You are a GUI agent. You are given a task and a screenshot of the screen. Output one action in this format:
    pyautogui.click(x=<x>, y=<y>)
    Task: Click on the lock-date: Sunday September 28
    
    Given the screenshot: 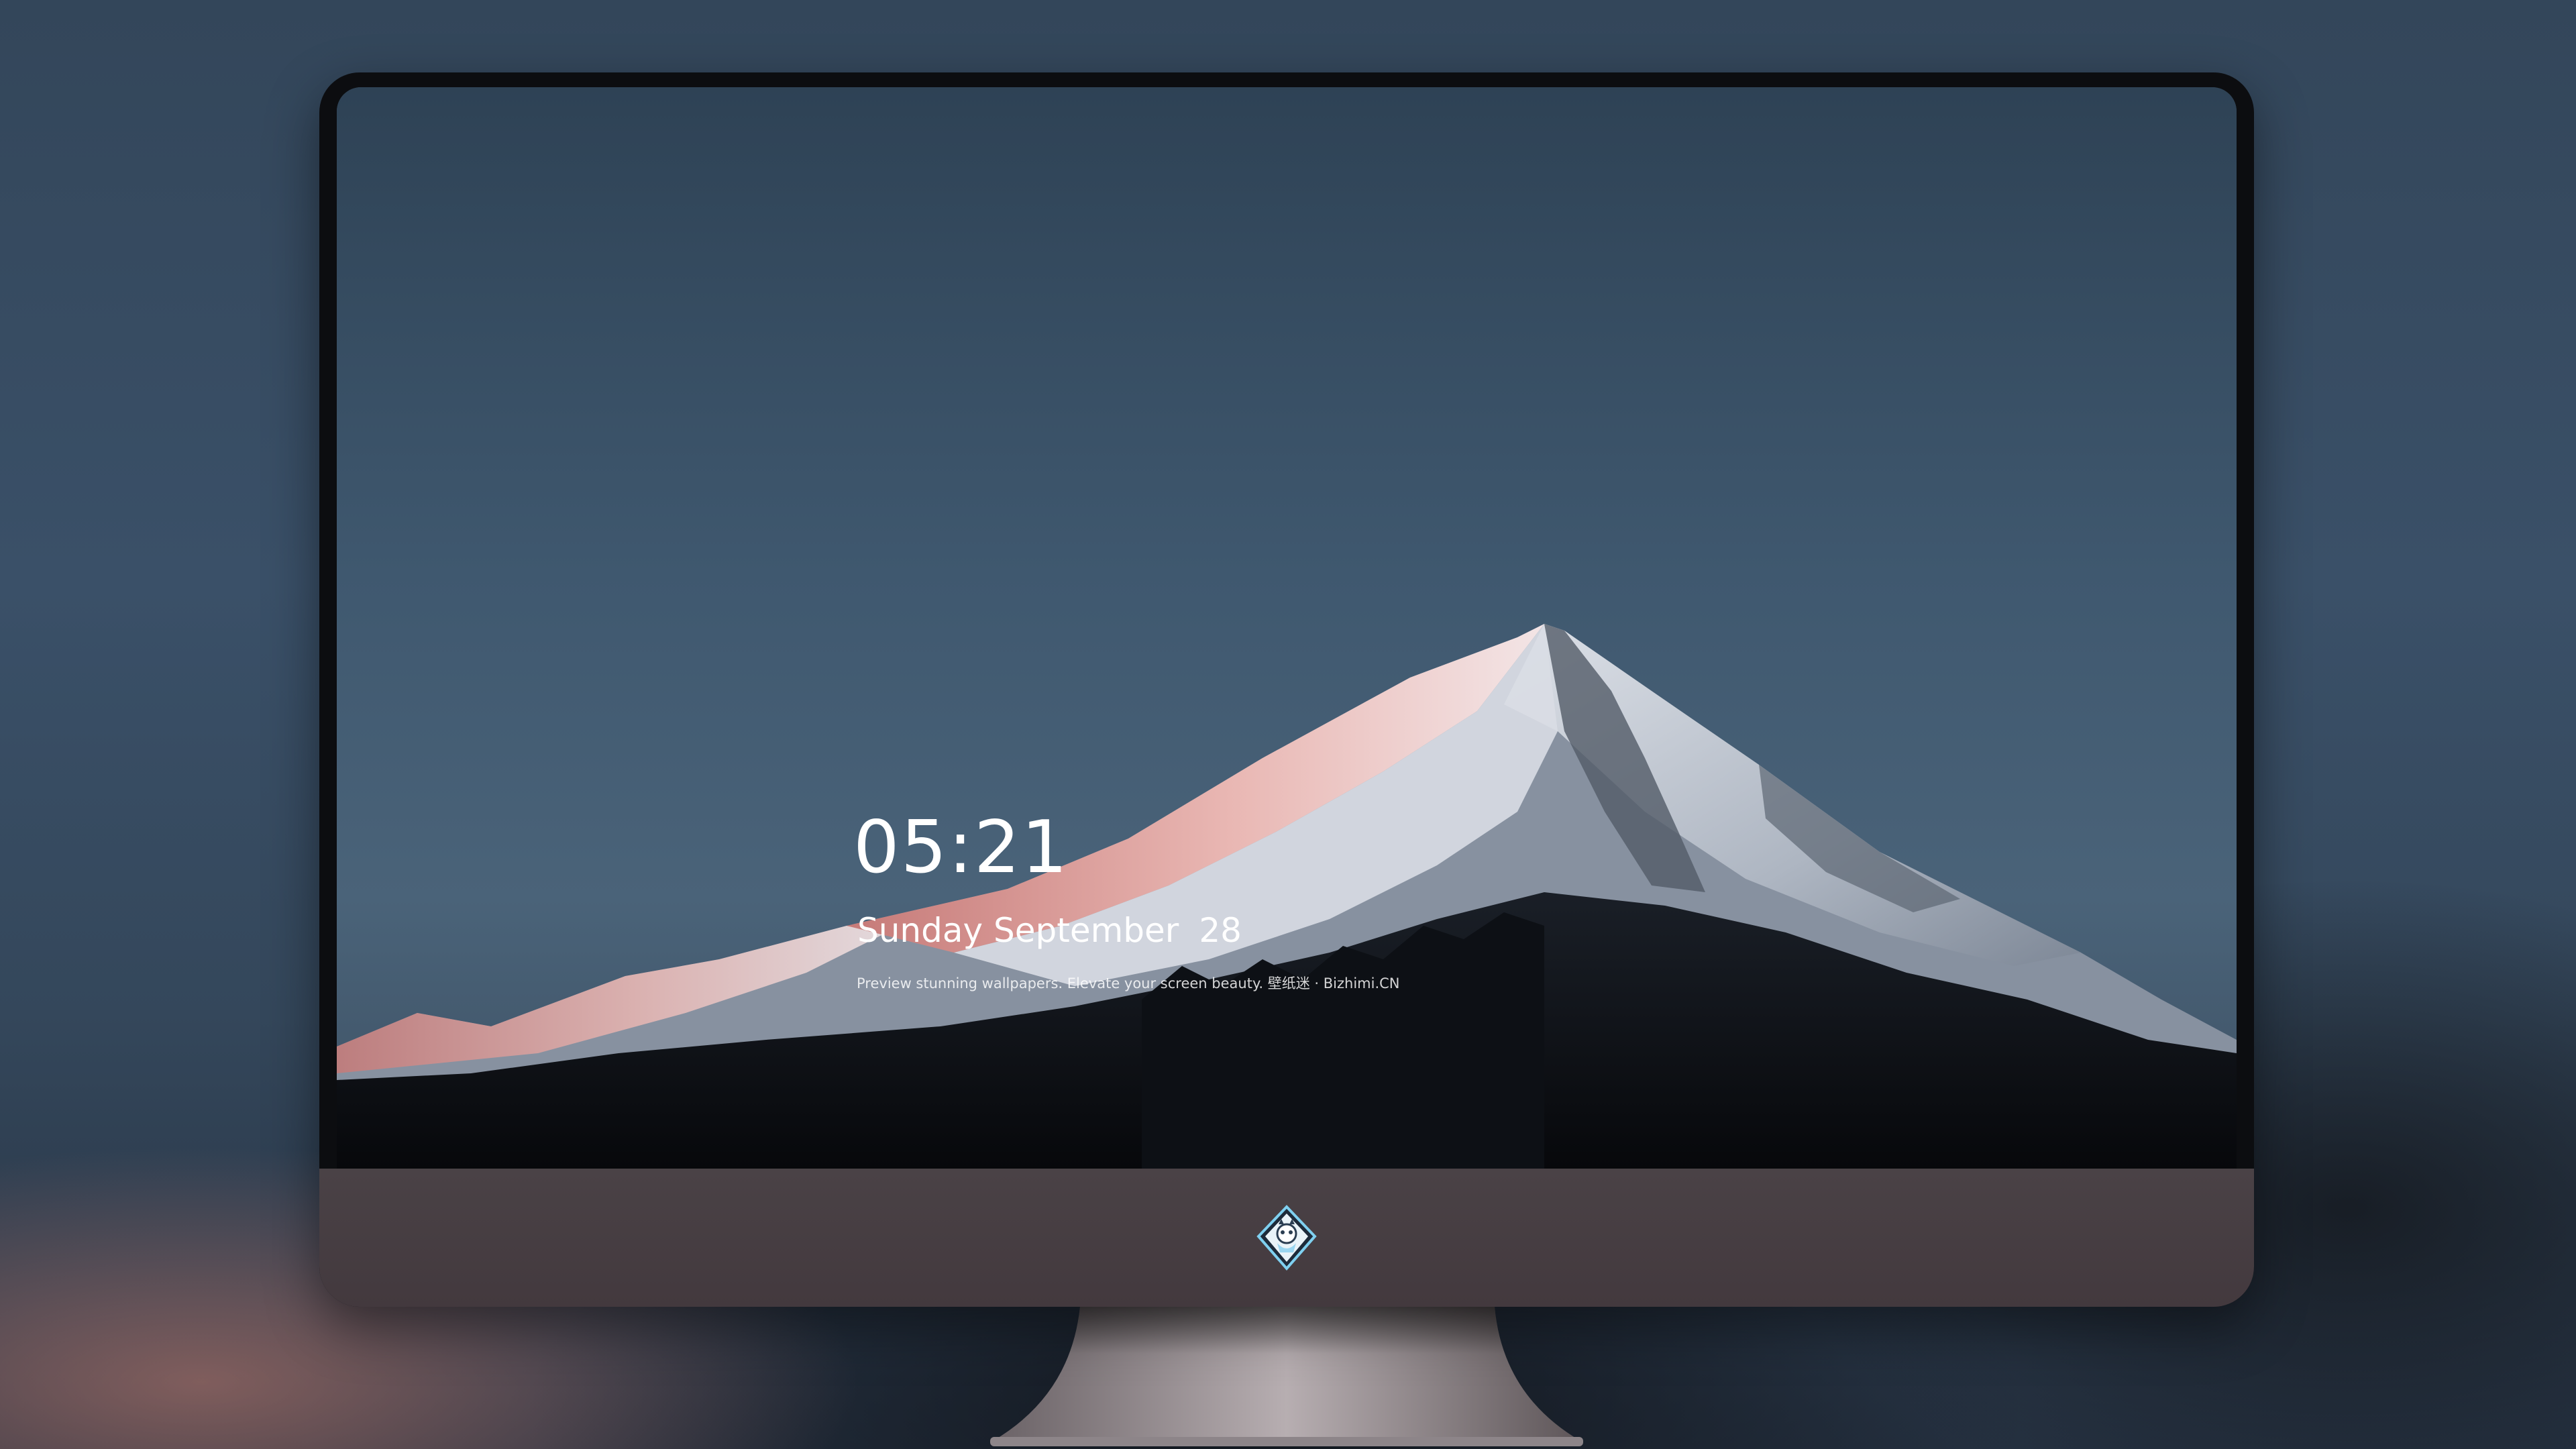 What is the action you would take?
    pyautogui.click(x=1049, y=930)
    